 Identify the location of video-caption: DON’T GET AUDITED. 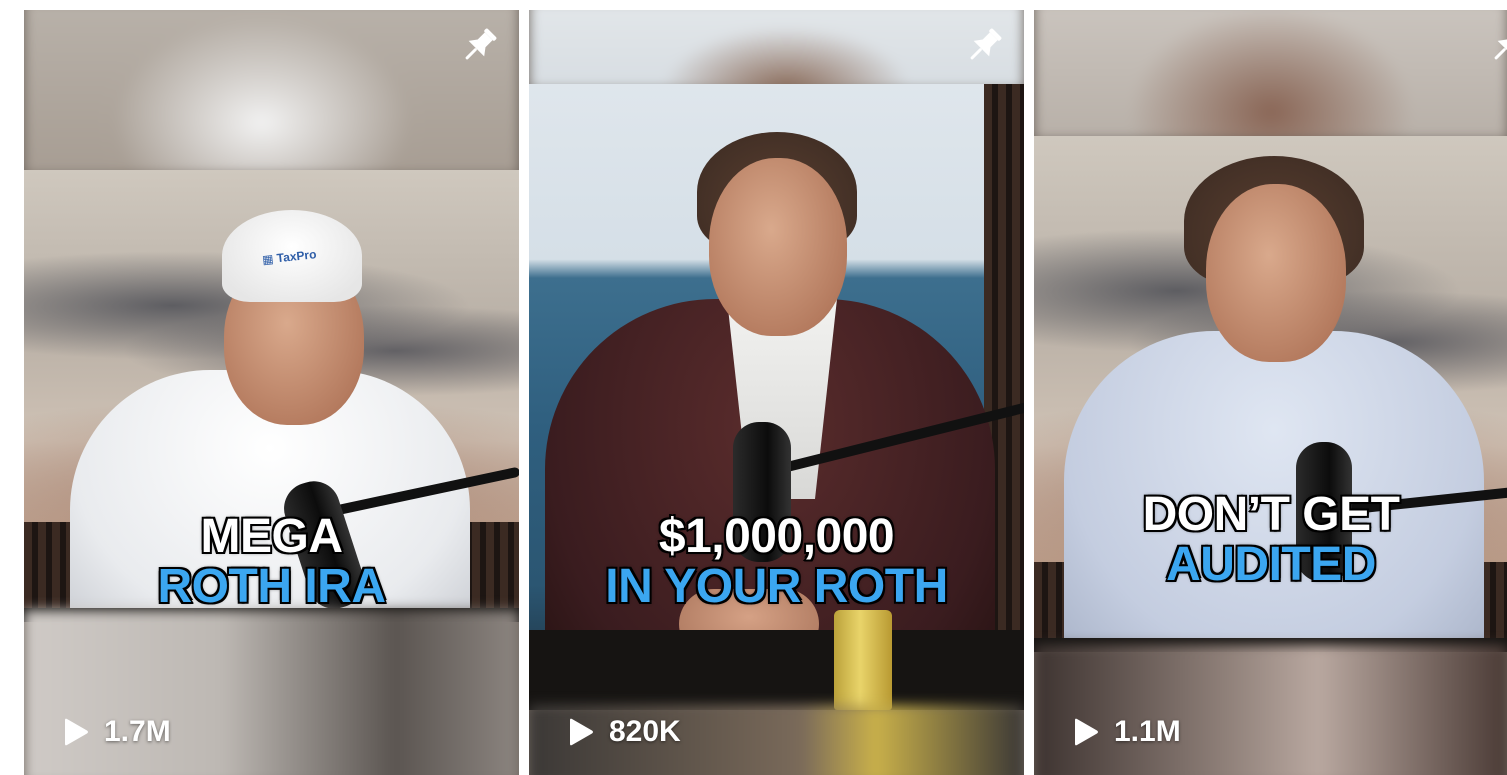
(1270, 539).